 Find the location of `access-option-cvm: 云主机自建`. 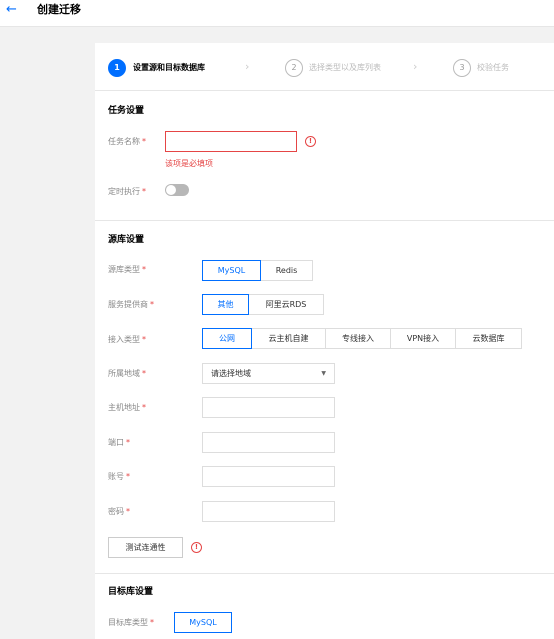

access-option-cvm: 云主机自建 is located at coordinates (288, 338).